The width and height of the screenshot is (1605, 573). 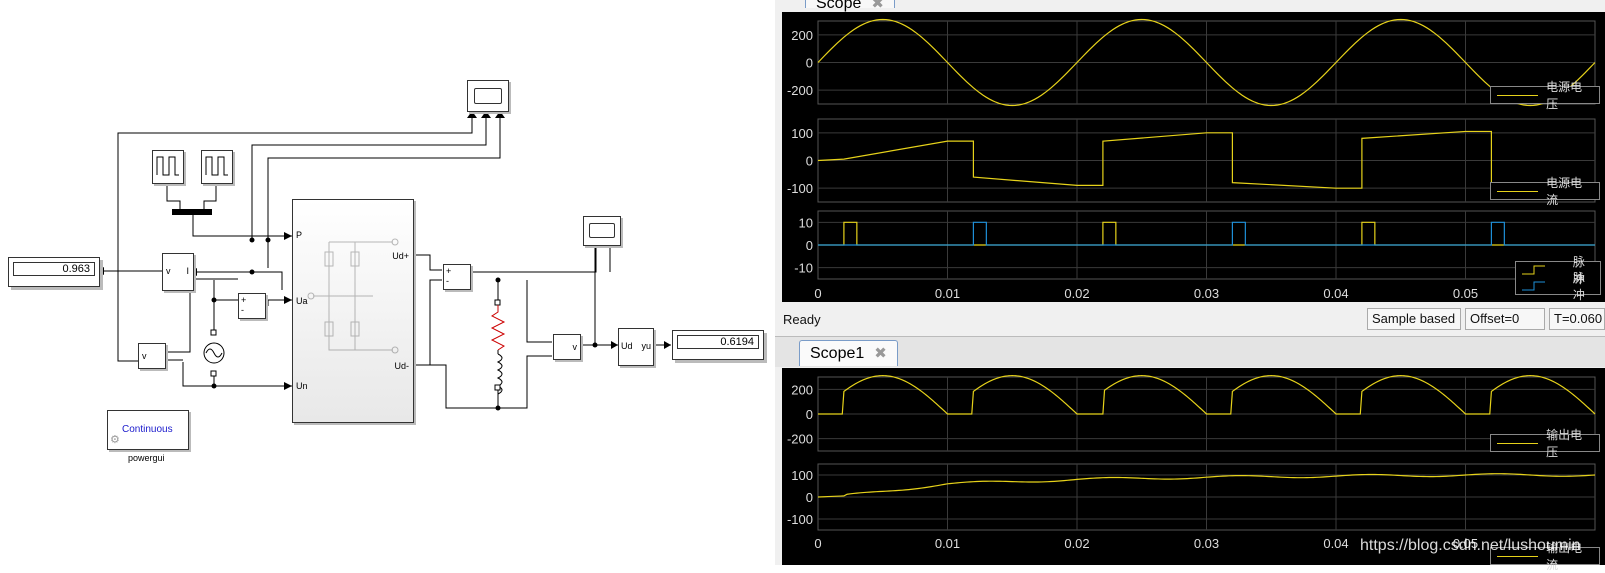 I want to click on v-label: v, so click(x=144, y=356).